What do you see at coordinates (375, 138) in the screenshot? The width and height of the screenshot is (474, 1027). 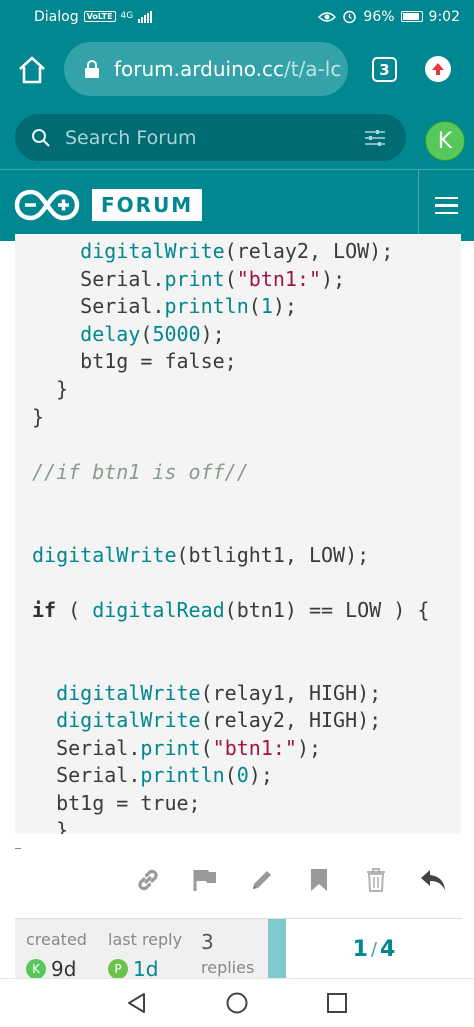 I see `filter-icon` at bounding box center [375, 138].